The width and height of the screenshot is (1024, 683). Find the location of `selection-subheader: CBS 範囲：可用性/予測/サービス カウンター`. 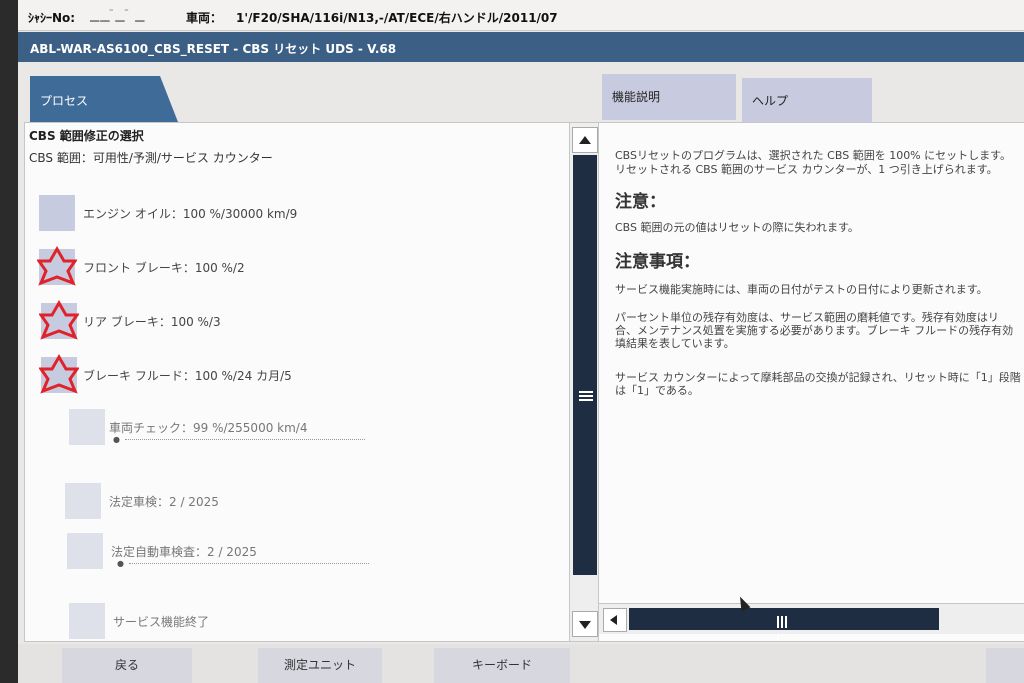

selection-subheader: CBS 範囲：可用性/予測/サービス カウンター is located at coordinates (151, 158).